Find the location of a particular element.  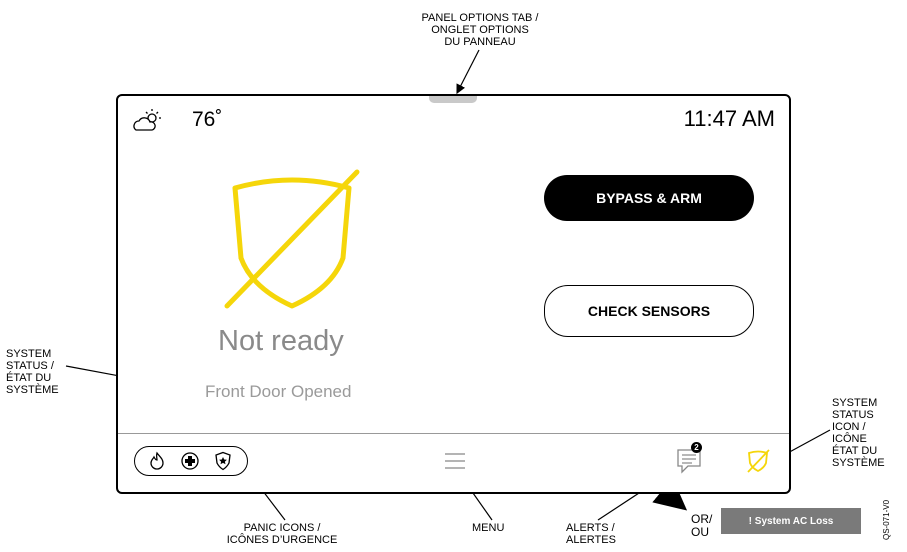

callout-line: ONGLET OPTIONS is located at coordinates (480, 30).